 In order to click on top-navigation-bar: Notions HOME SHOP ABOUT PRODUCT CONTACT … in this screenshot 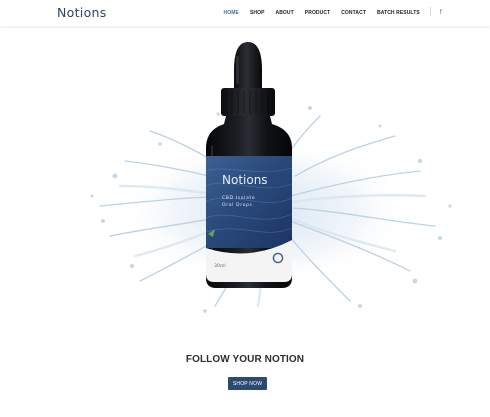, I will do `click(245, 13)`.